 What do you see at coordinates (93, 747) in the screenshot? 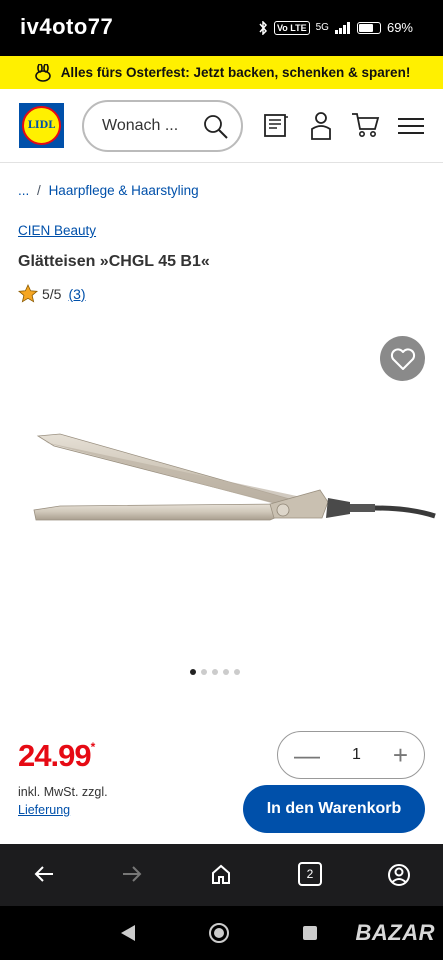
I see `price-footnote-mark: *` at bounding box center [93, 747].